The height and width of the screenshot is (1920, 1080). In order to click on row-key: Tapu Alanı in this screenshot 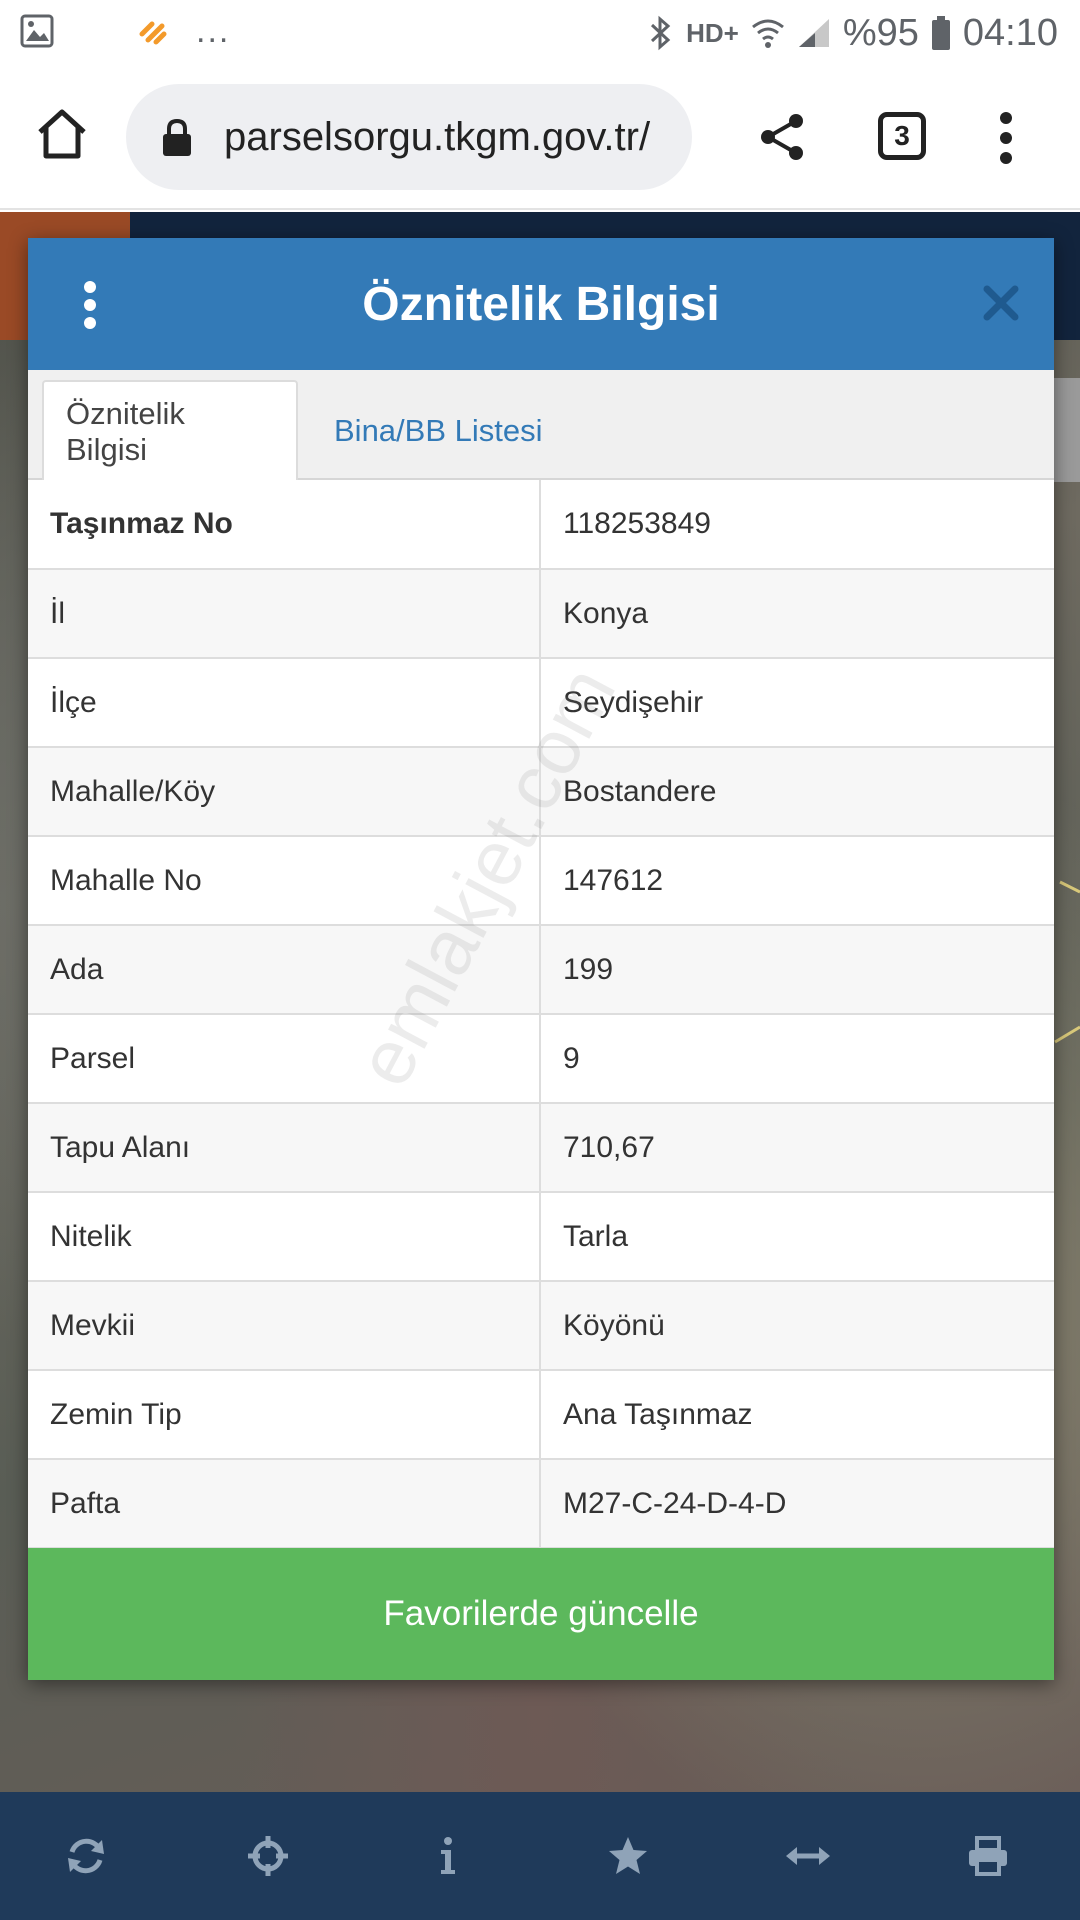, I will do `click(284, 1148)`.